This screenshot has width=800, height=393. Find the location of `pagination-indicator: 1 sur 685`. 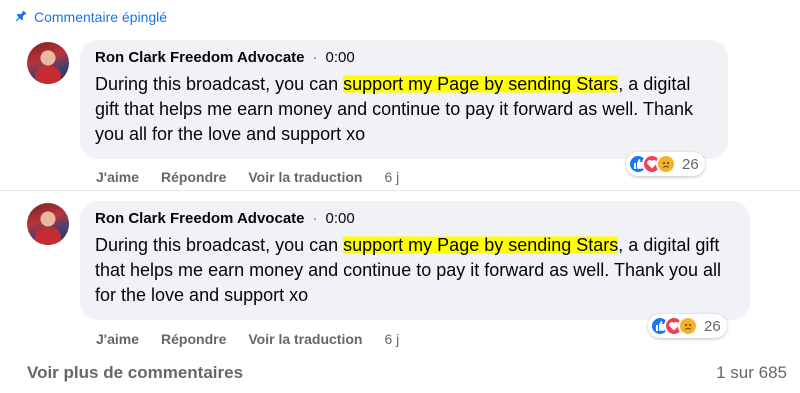

pagination-indicator: 1 sur 685 is located at coordinates (751, 372).